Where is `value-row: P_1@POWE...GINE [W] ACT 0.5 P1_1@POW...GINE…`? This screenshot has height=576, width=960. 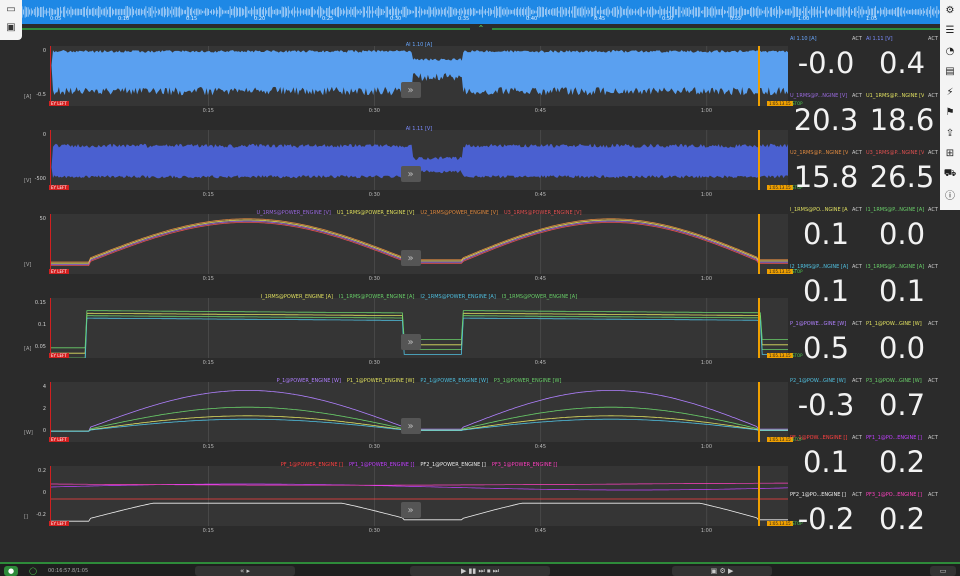 value-row: P_1@POWE...GINE [W] ACT 0.5 P1_1@POW...GINE… is located at coordinates (865, 350).